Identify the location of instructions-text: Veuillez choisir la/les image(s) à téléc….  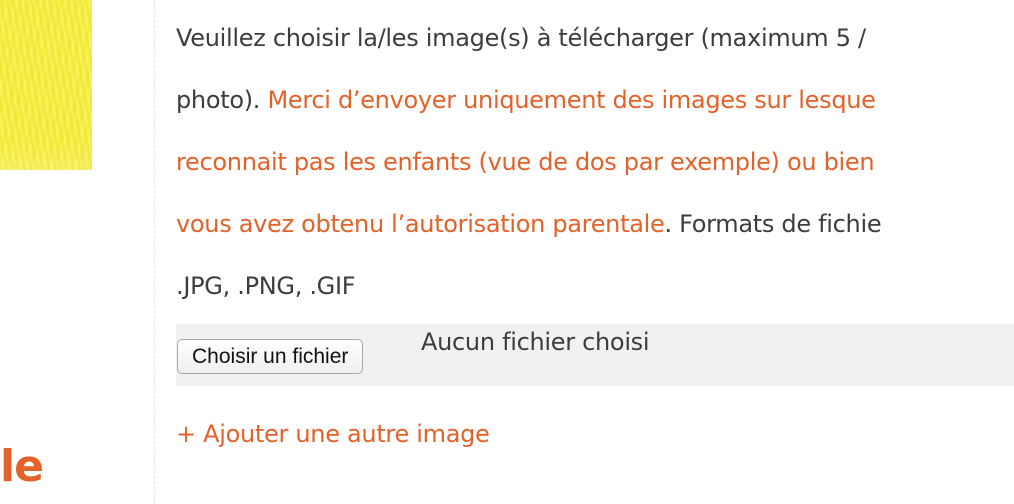
(521, 38).